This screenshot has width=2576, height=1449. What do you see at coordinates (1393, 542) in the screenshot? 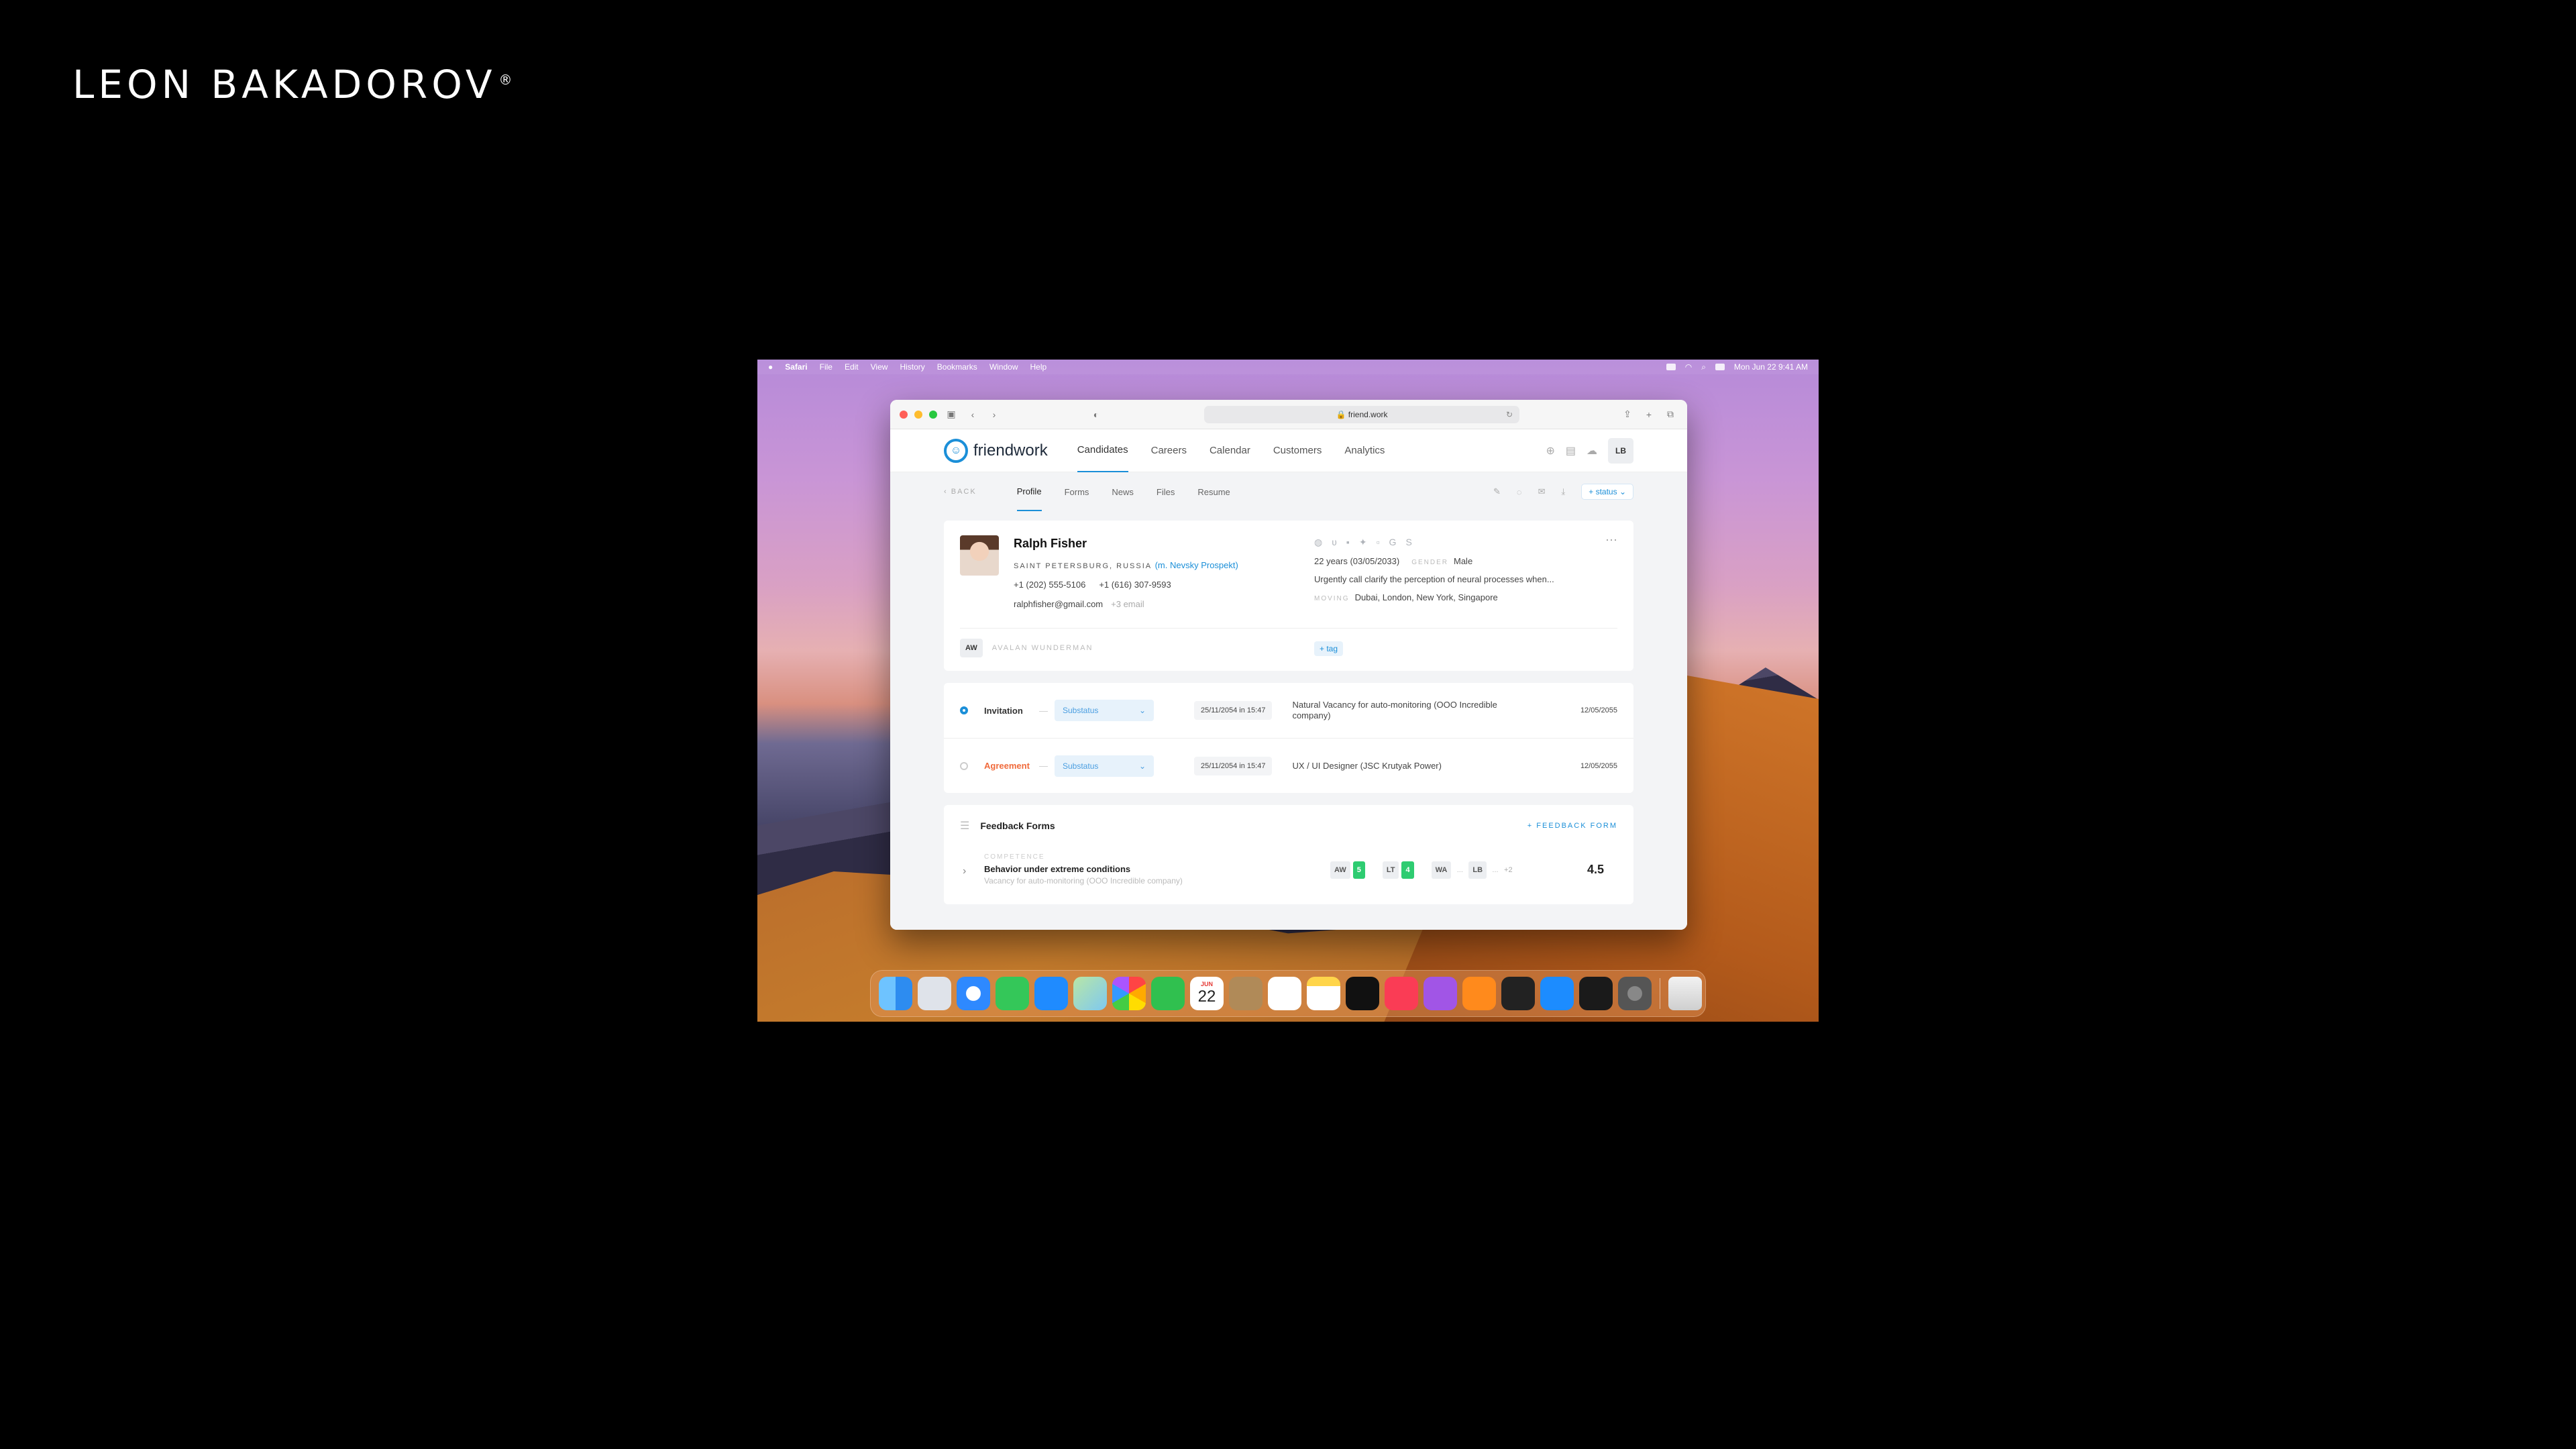
I see `google-plus-icon: G` at bounding box center [1393, 542].